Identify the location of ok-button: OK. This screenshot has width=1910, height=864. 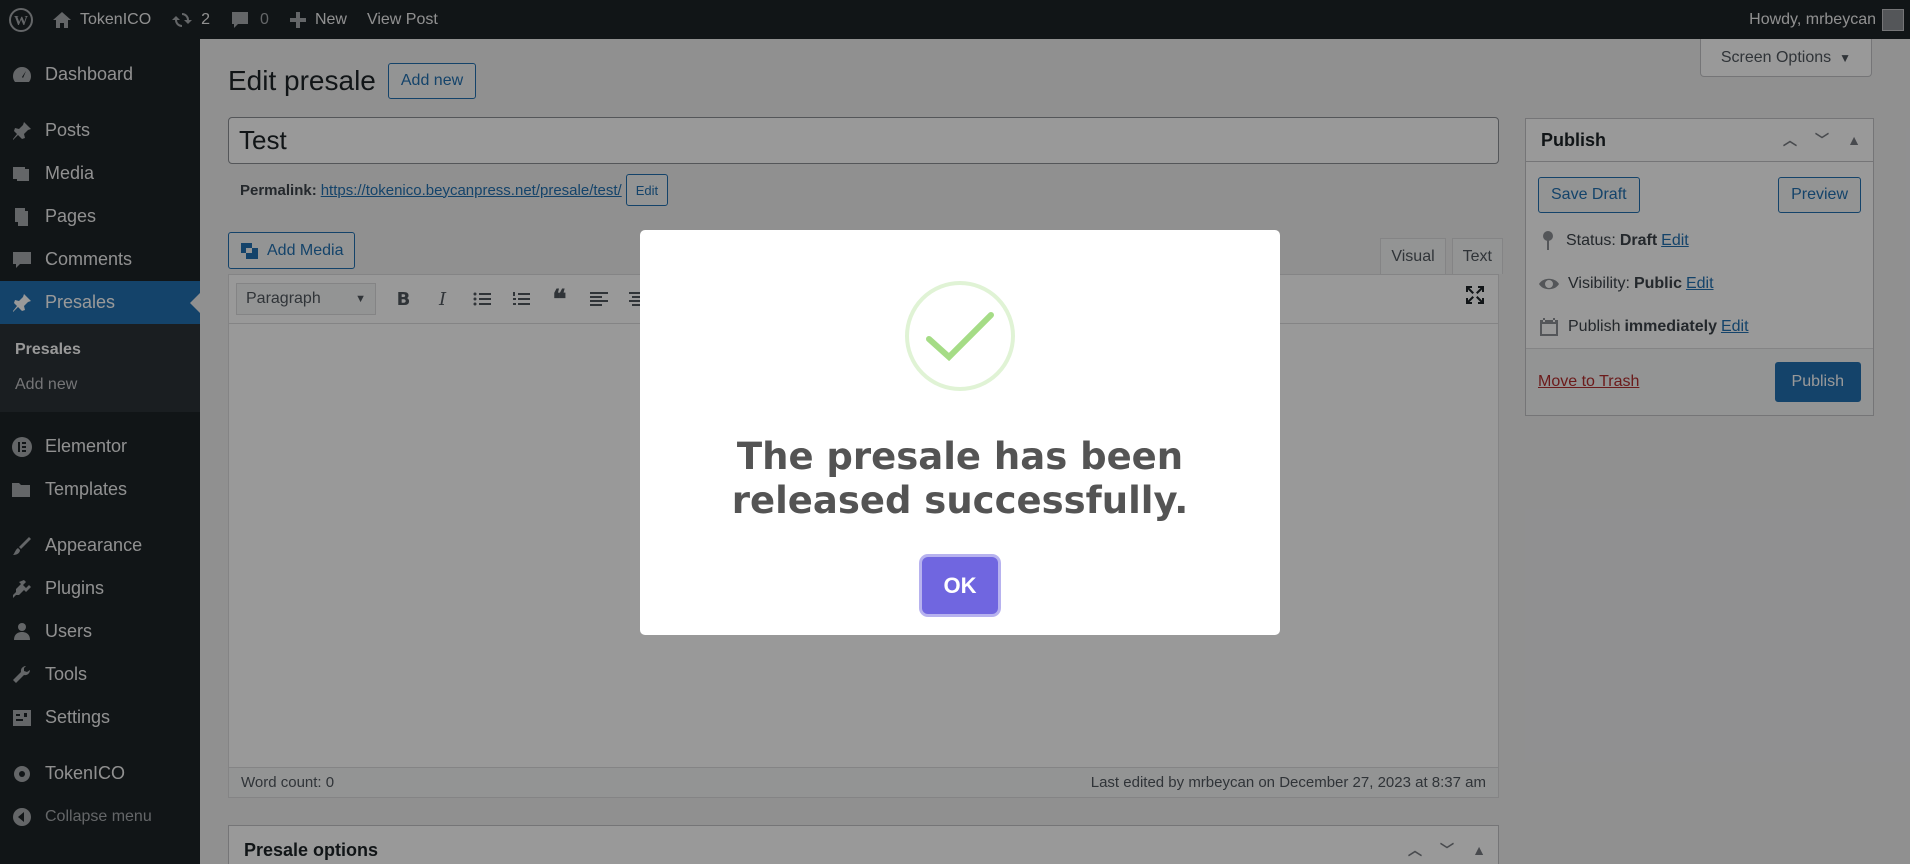
(960, 585).